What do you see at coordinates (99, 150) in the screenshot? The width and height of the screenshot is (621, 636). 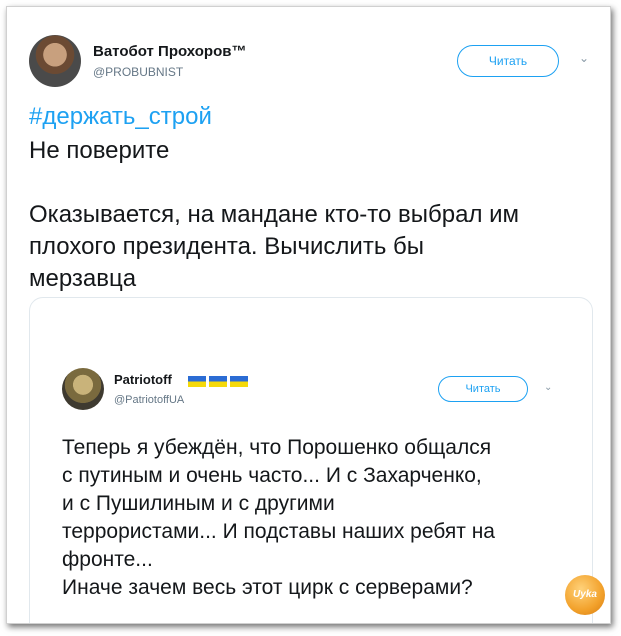 I see `tweet-text-line-1: Не поверите` at bounding box center [99, 150].